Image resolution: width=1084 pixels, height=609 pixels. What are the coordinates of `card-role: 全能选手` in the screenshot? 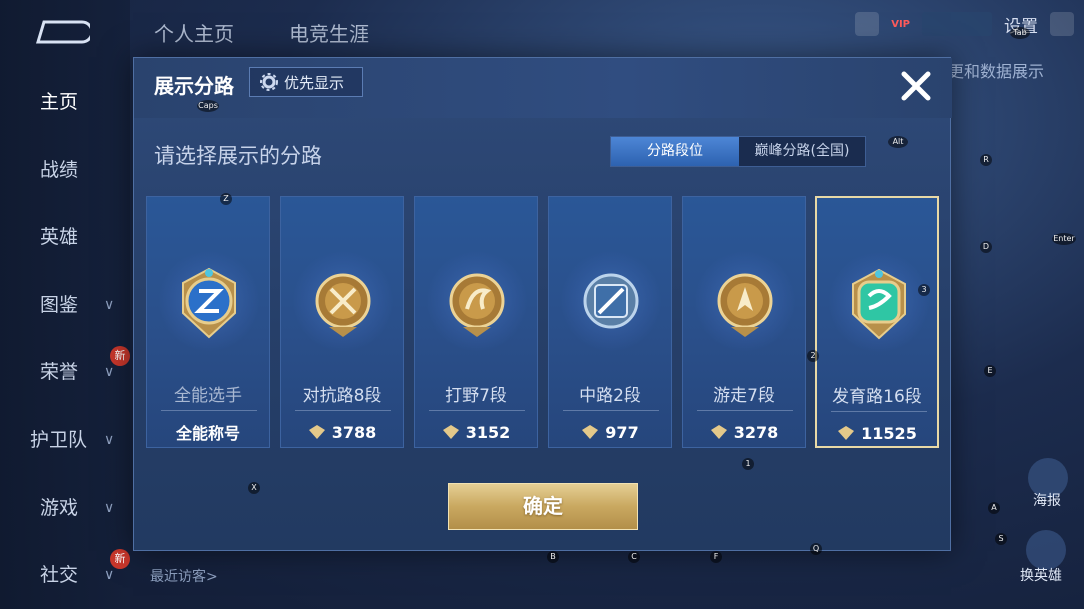 It's located at (208, 396).